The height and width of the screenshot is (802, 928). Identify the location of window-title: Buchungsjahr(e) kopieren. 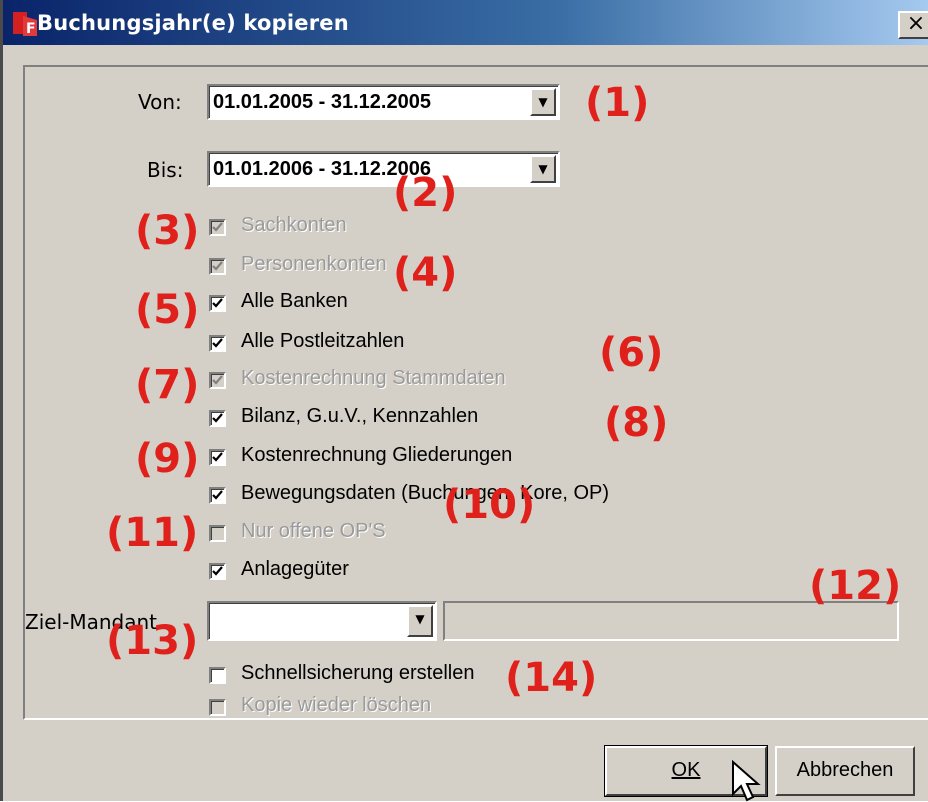
(193, 23).